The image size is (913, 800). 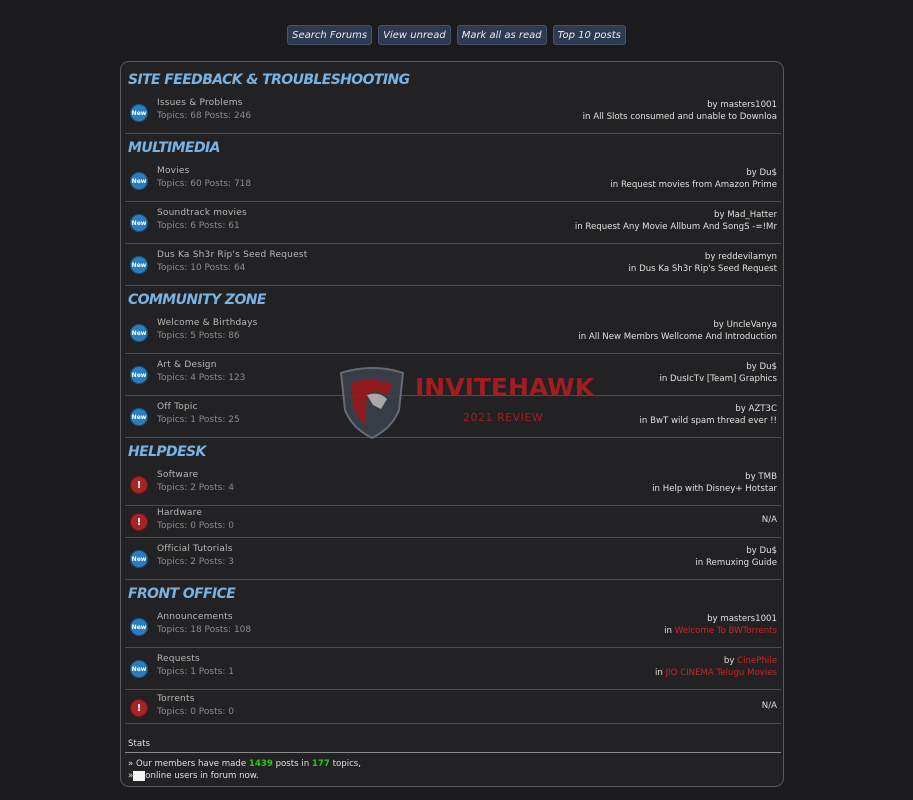 I want to click on last-post-author: by UncleVanya, so click(x=745, y=325).